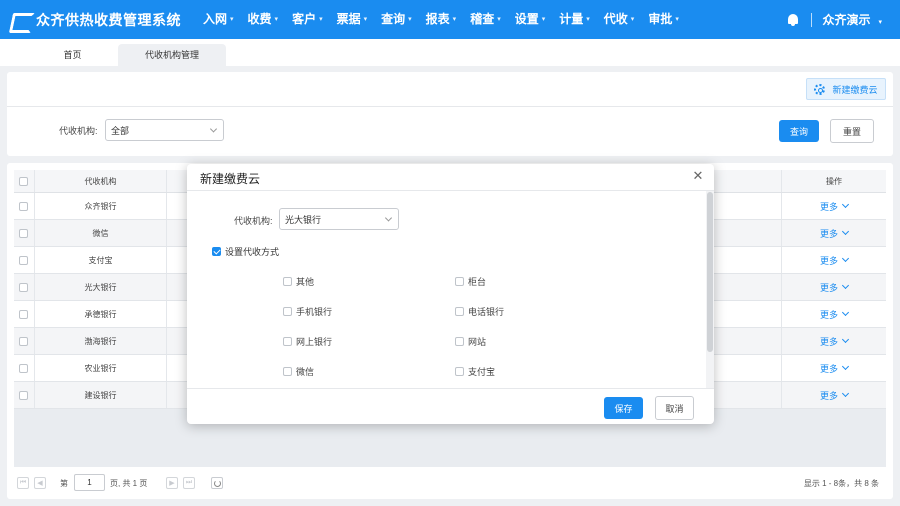  Describe the element at coordinates (663, 19) in the screenshot. I see `menu-item-shenpi: 审批 ▾` at that location.